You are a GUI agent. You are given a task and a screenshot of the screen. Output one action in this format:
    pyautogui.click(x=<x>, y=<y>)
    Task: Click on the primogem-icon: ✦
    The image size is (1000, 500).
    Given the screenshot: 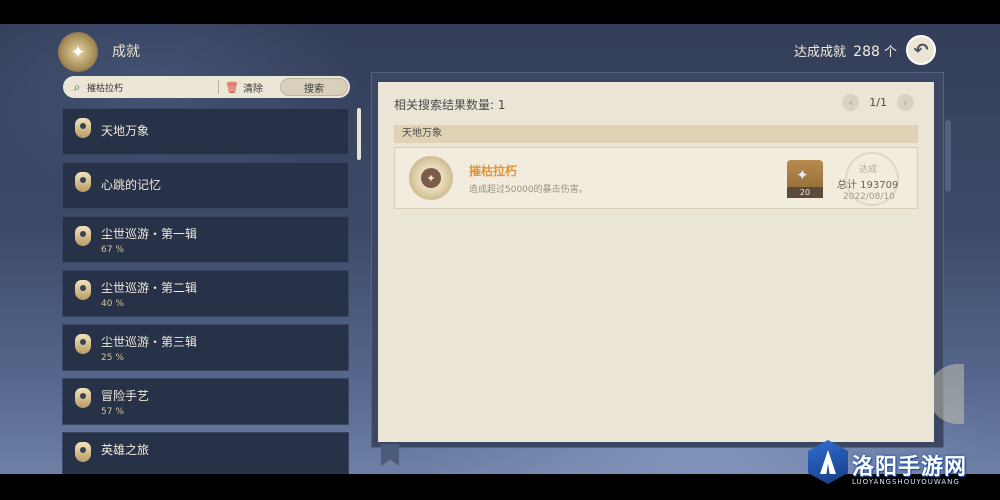 What is the action you would take?
    pyautogui.click(x=802, y=175)
    